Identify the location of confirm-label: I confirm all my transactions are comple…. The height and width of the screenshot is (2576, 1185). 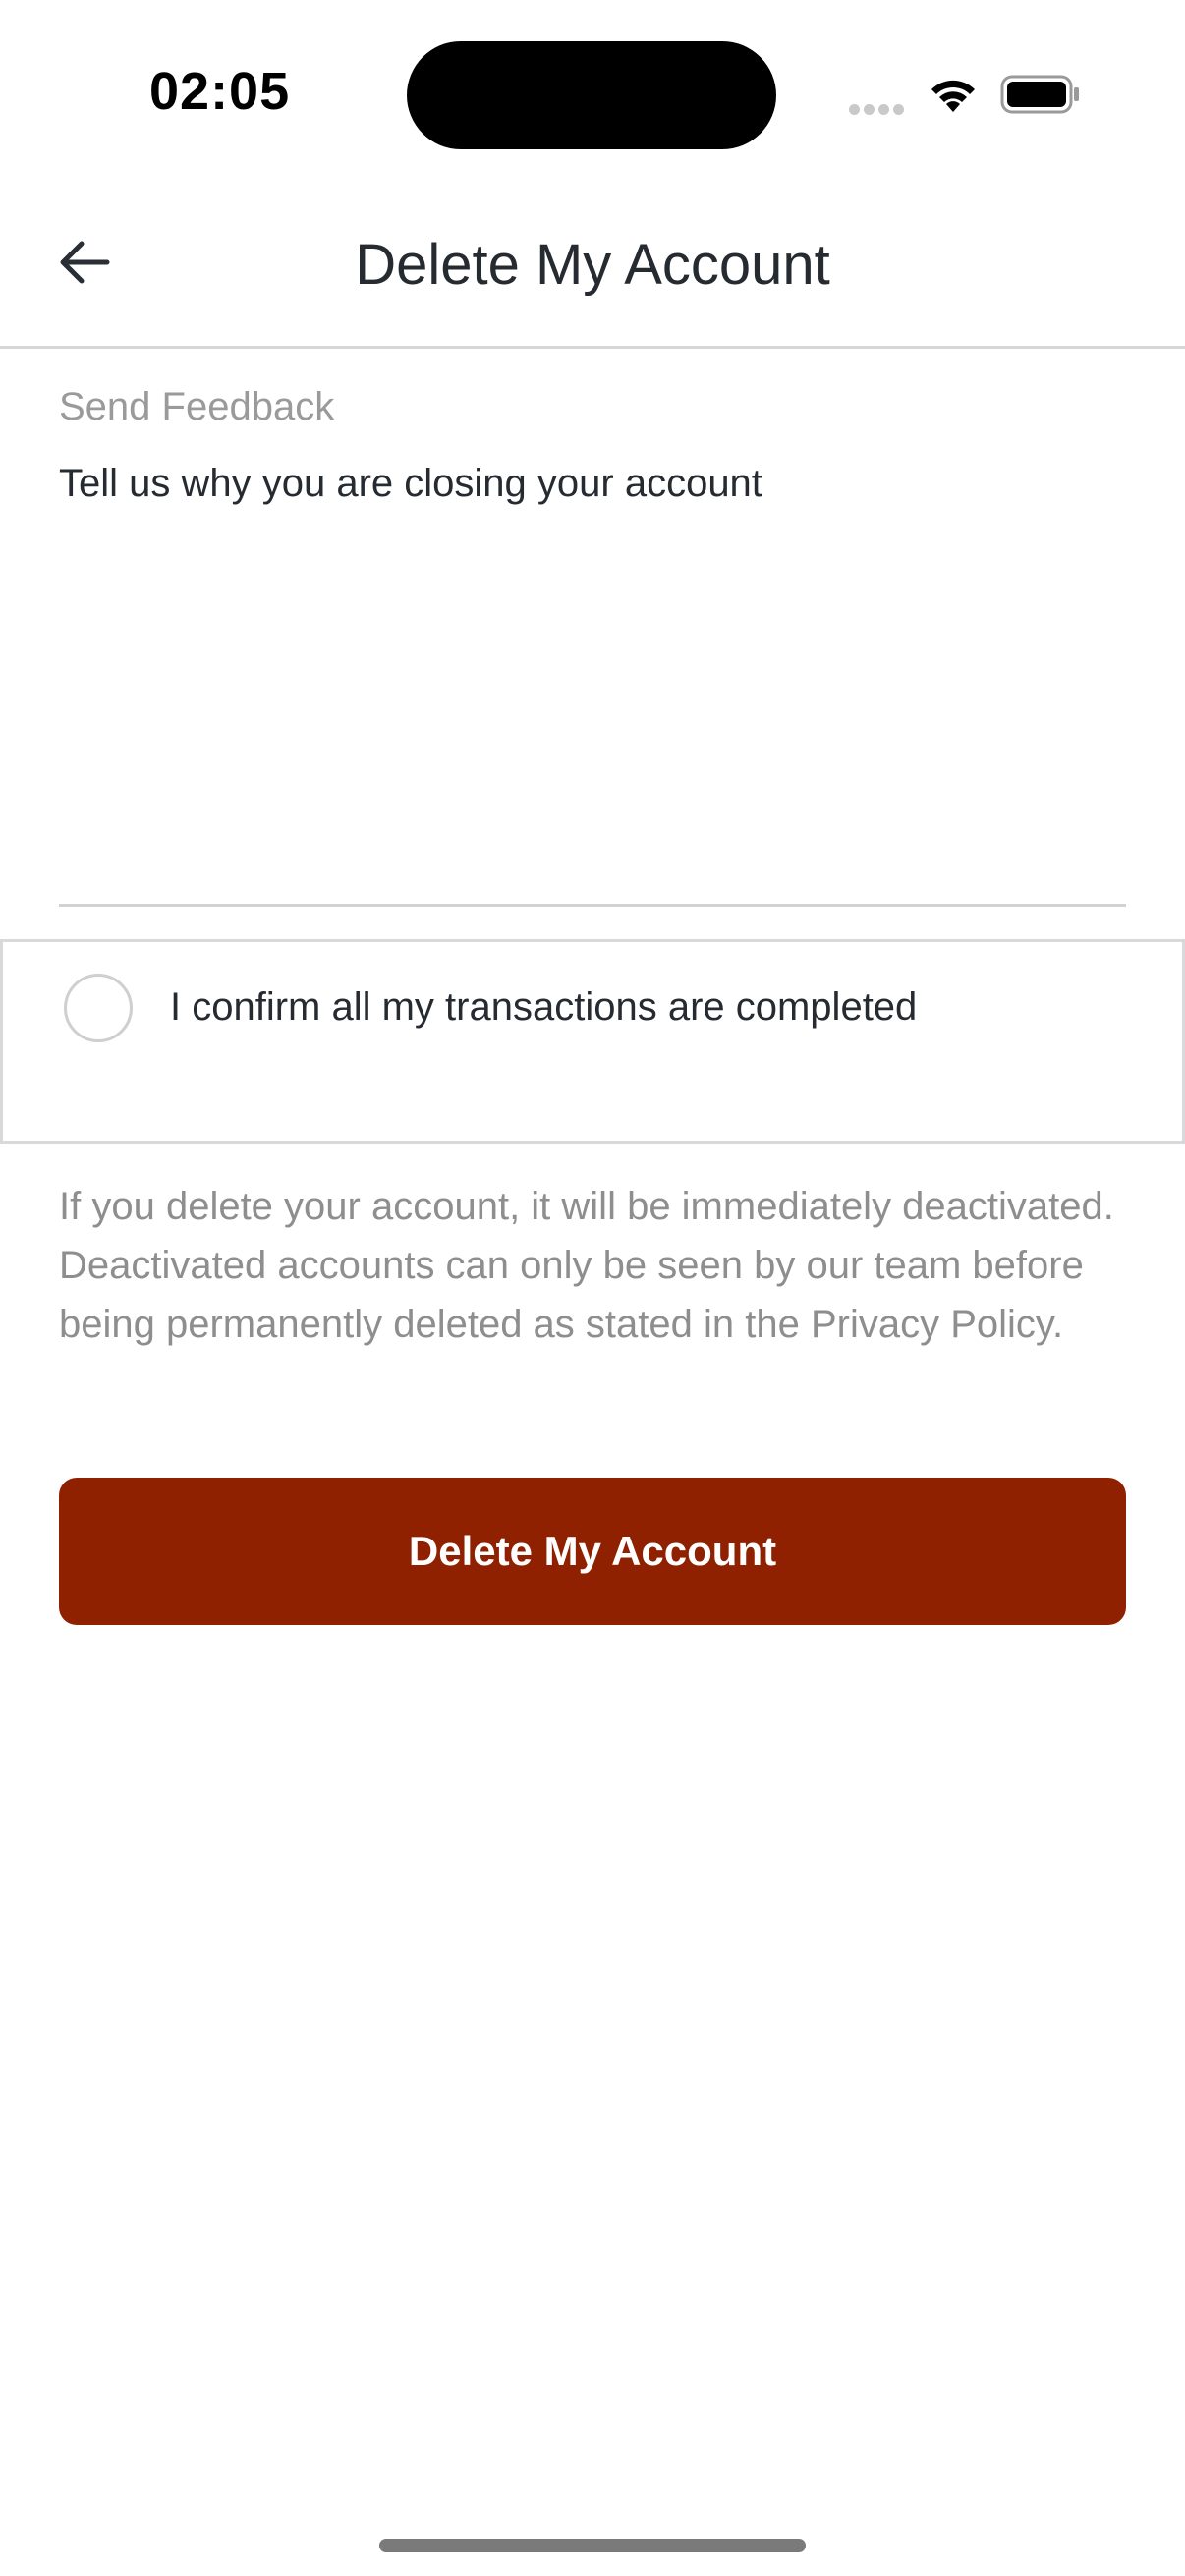
(544, 1007).